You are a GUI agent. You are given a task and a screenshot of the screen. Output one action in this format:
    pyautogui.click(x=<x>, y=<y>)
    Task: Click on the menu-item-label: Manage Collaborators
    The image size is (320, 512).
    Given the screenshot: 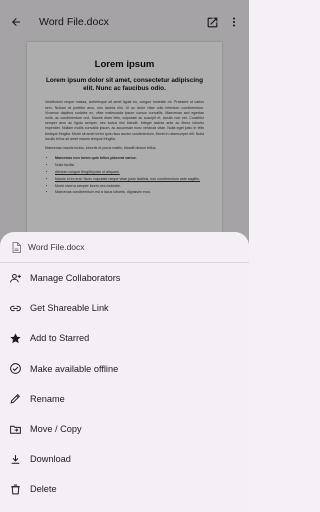 What is the action you would take?
    pyautogui.click(x=75, y=278)
    